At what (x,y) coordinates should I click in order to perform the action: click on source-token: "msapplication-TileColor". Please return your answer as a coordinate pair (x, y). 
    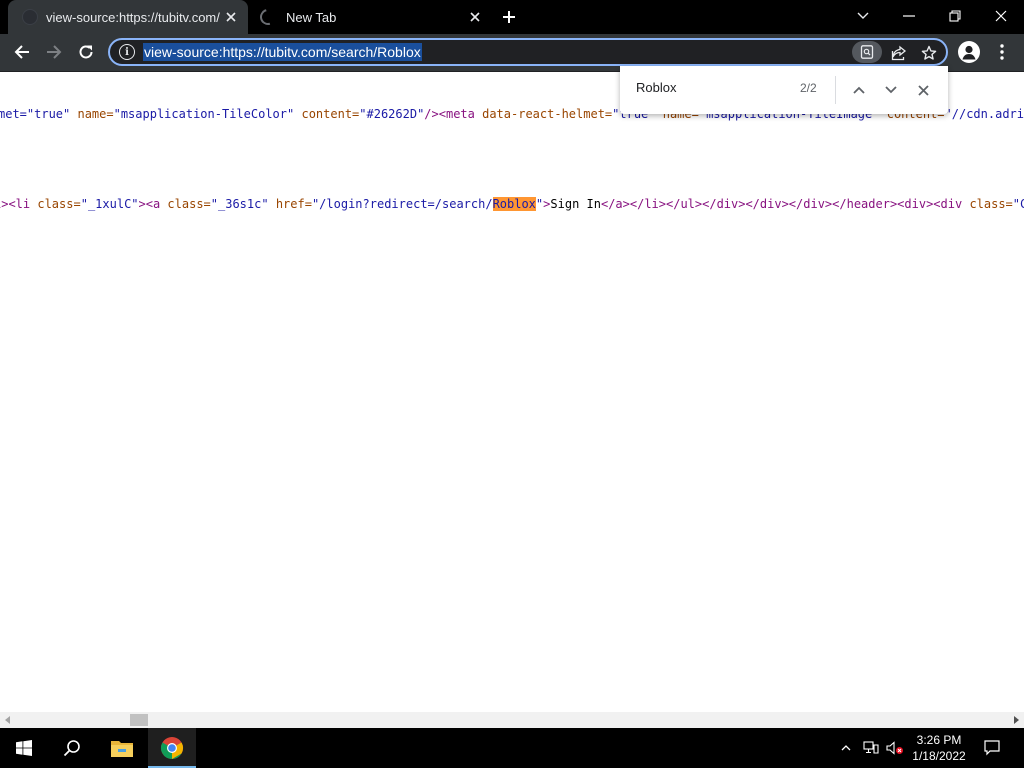
    Looking at the image, I should click on (204, 114).